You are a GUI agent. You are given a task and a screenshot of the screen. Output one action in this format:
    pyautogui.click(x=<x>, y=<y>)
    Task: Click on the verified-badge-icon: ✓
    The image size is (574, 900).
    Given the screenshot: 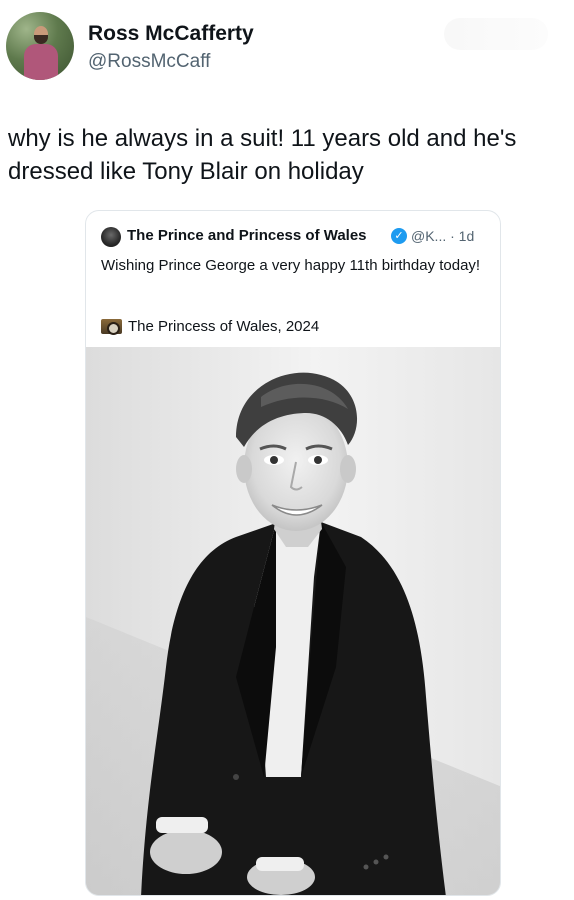 What is the action you would take?
    pyautogui.click(x=399, y=236)
    